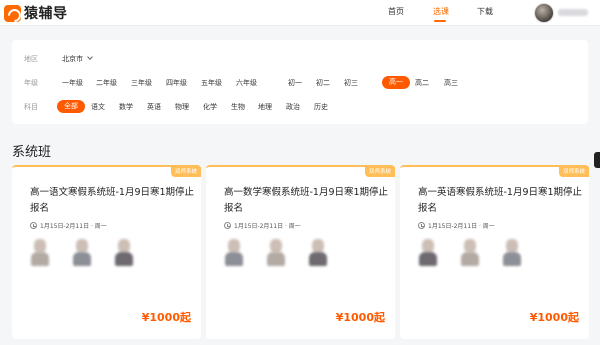 The height and width of the screenshot is (345, 600). I want to click on section-title: 系统班, so click(32, 152).